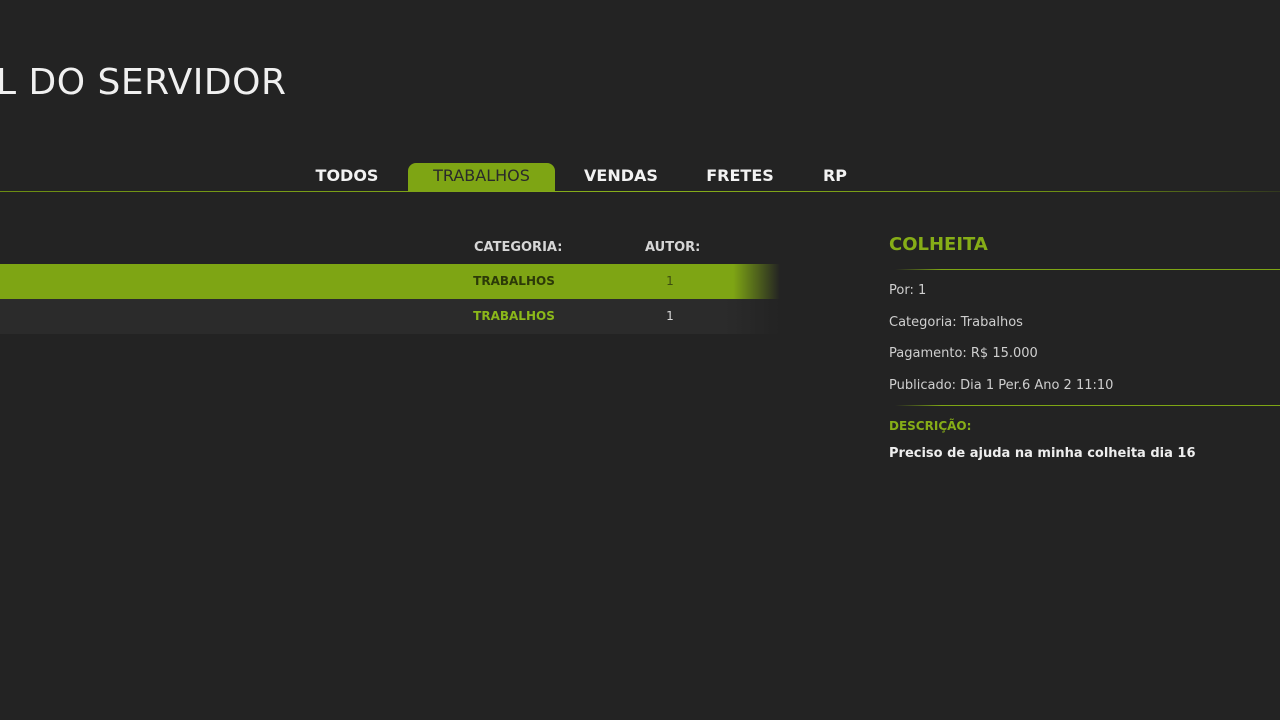  What do you see at coordinates (390, 281) in the screenshot?
I see `list-row-selected: TRABALHOS 1` at bounding box center [390, 281].